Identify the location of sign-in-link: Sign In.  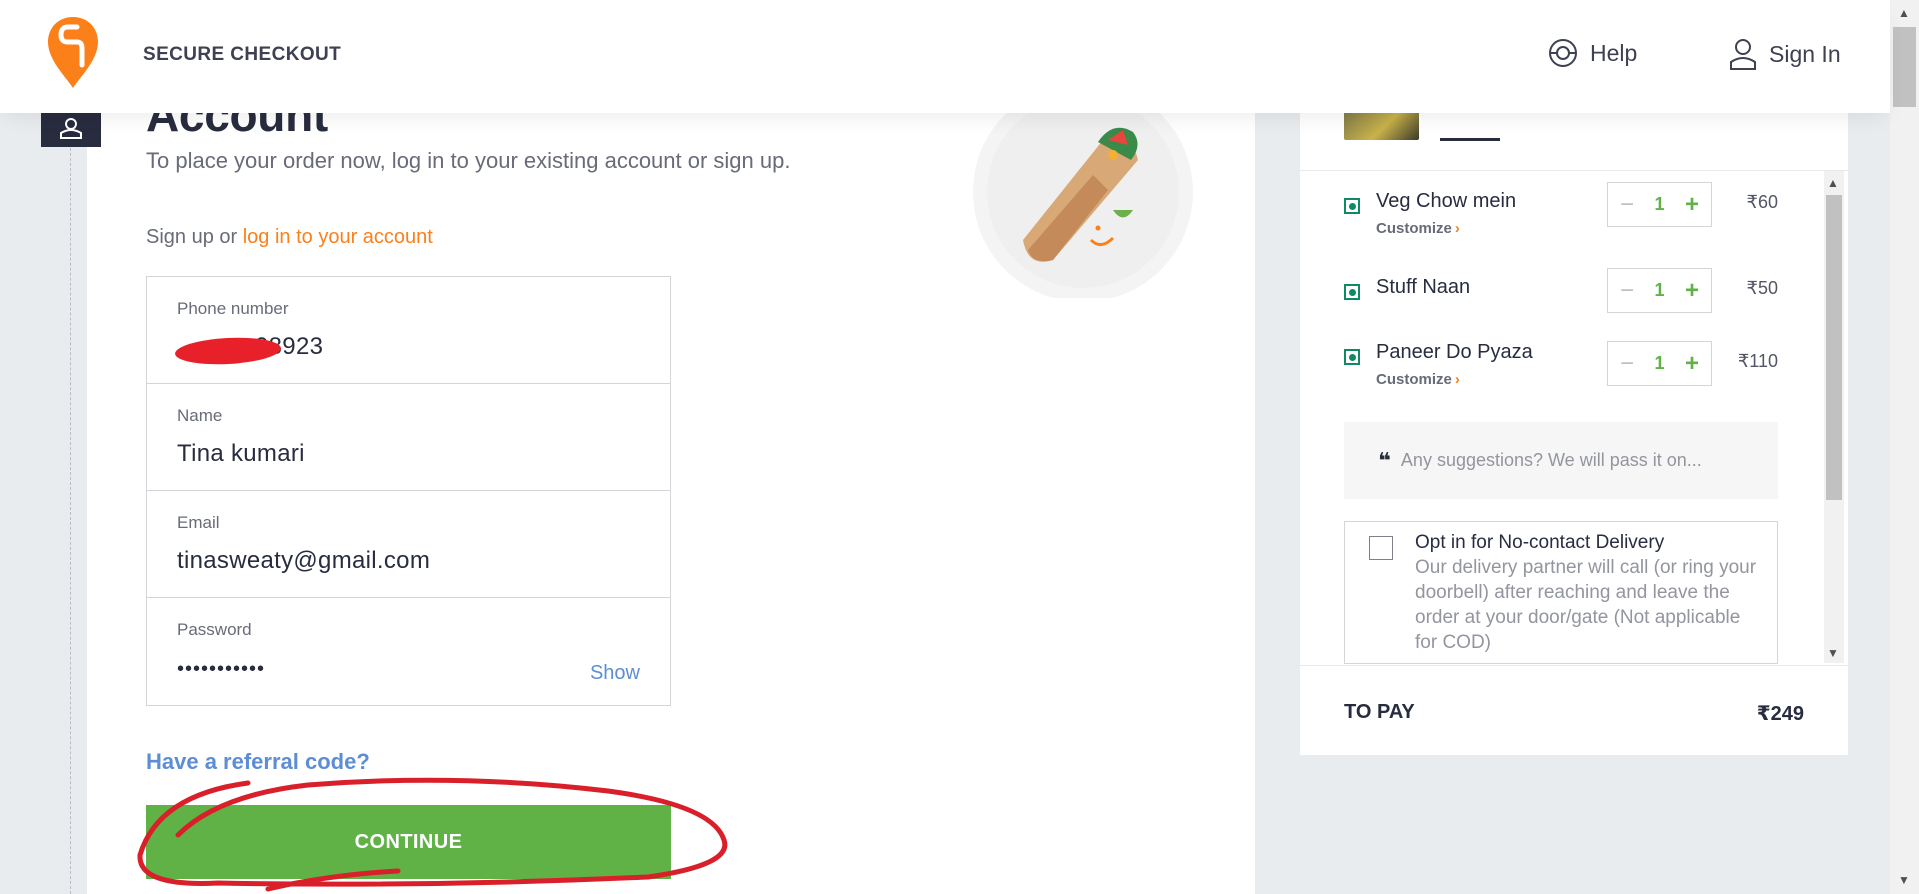
(1785, 54).